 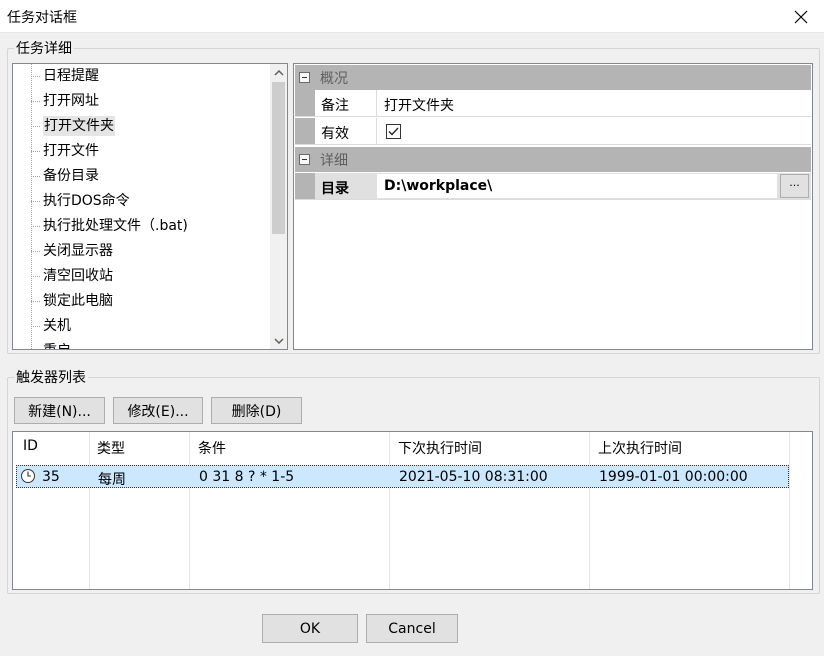 I want to click on column-header-next-run: 下次执行时间, so click(x=440, y=448).